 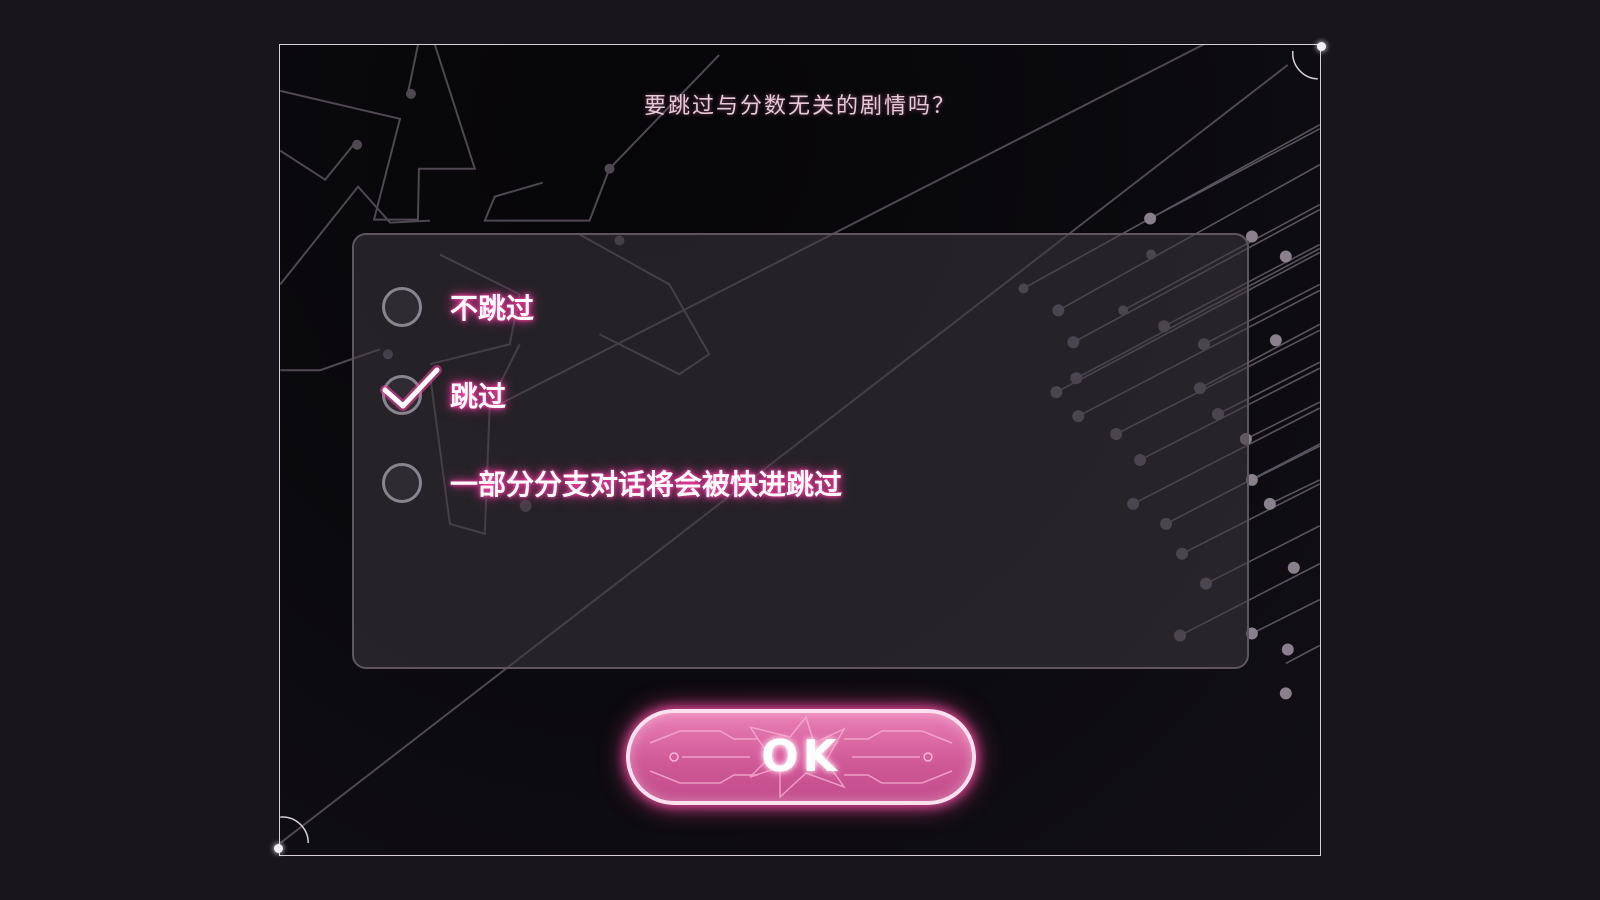 I want to click on dialog-title: 要跳过与分数无关的剧情吗？, so click(x=799, y=106).